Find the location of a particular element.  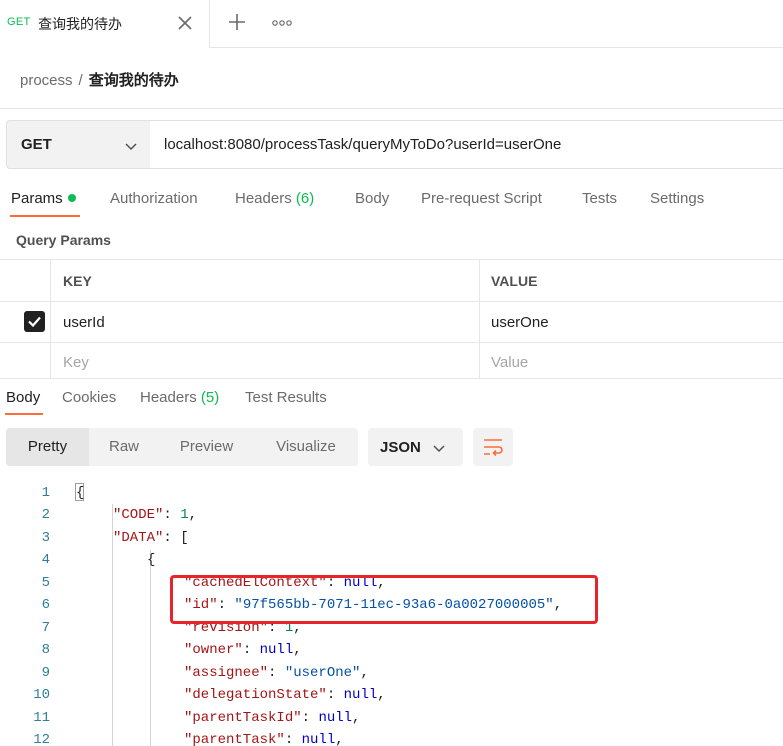

code-line: "DATA": [ is located at coordinates (151, 538).